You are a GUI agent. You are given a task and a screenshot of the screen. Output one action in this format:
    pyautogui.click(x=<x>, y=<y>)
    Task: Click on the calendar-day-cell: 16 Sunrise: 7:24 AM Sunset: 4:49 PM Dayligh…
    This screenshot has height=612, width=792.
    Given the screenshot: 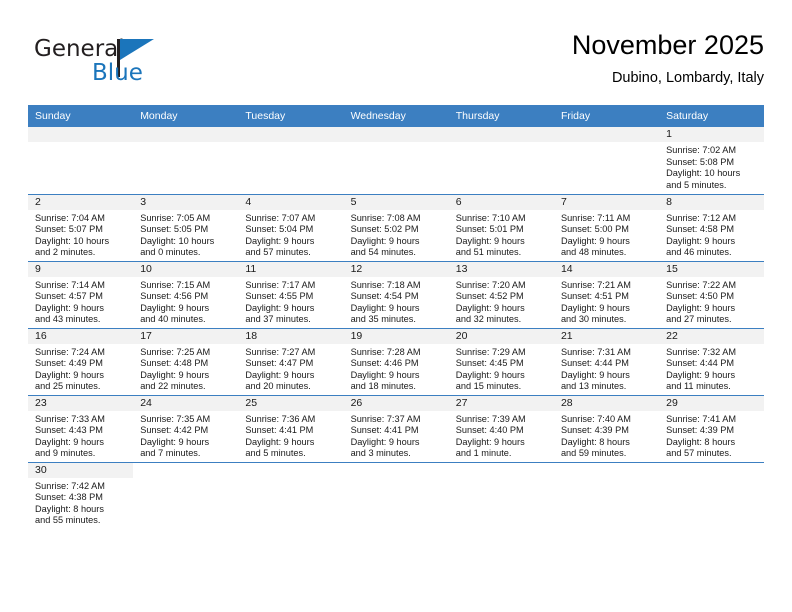 What is the action you would take?
    pyautogui.click(x=81, y=362)
    